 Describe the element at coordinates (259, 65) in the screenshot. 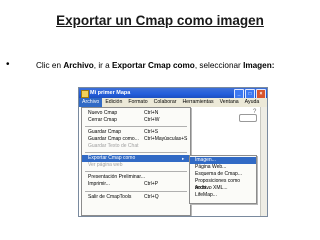

I see `instruction-emphasis: Imagen:` at that location.